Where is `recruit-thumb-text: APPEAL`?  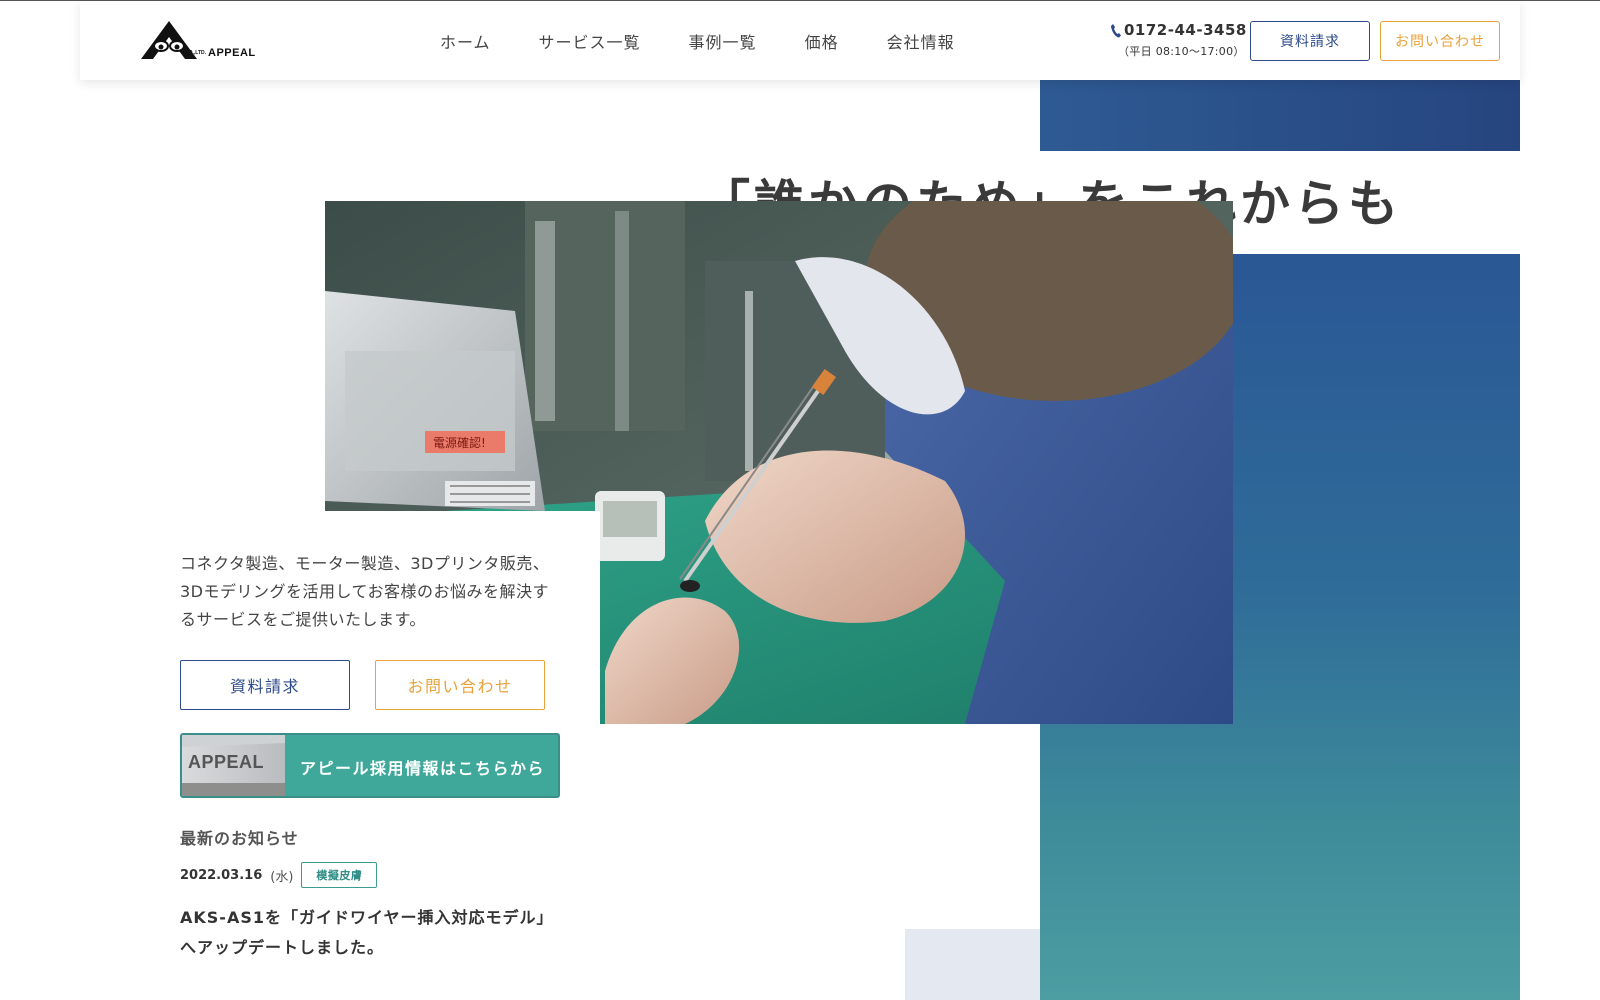 recruit-thumb-text: APPEAL is located at coordinates (226, 762).